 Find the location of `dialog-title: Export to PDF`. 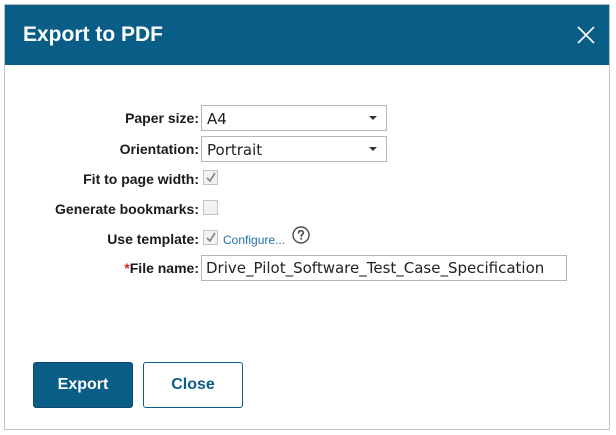

dialog-title: Export to PDF is located at coordinates (93, 34).